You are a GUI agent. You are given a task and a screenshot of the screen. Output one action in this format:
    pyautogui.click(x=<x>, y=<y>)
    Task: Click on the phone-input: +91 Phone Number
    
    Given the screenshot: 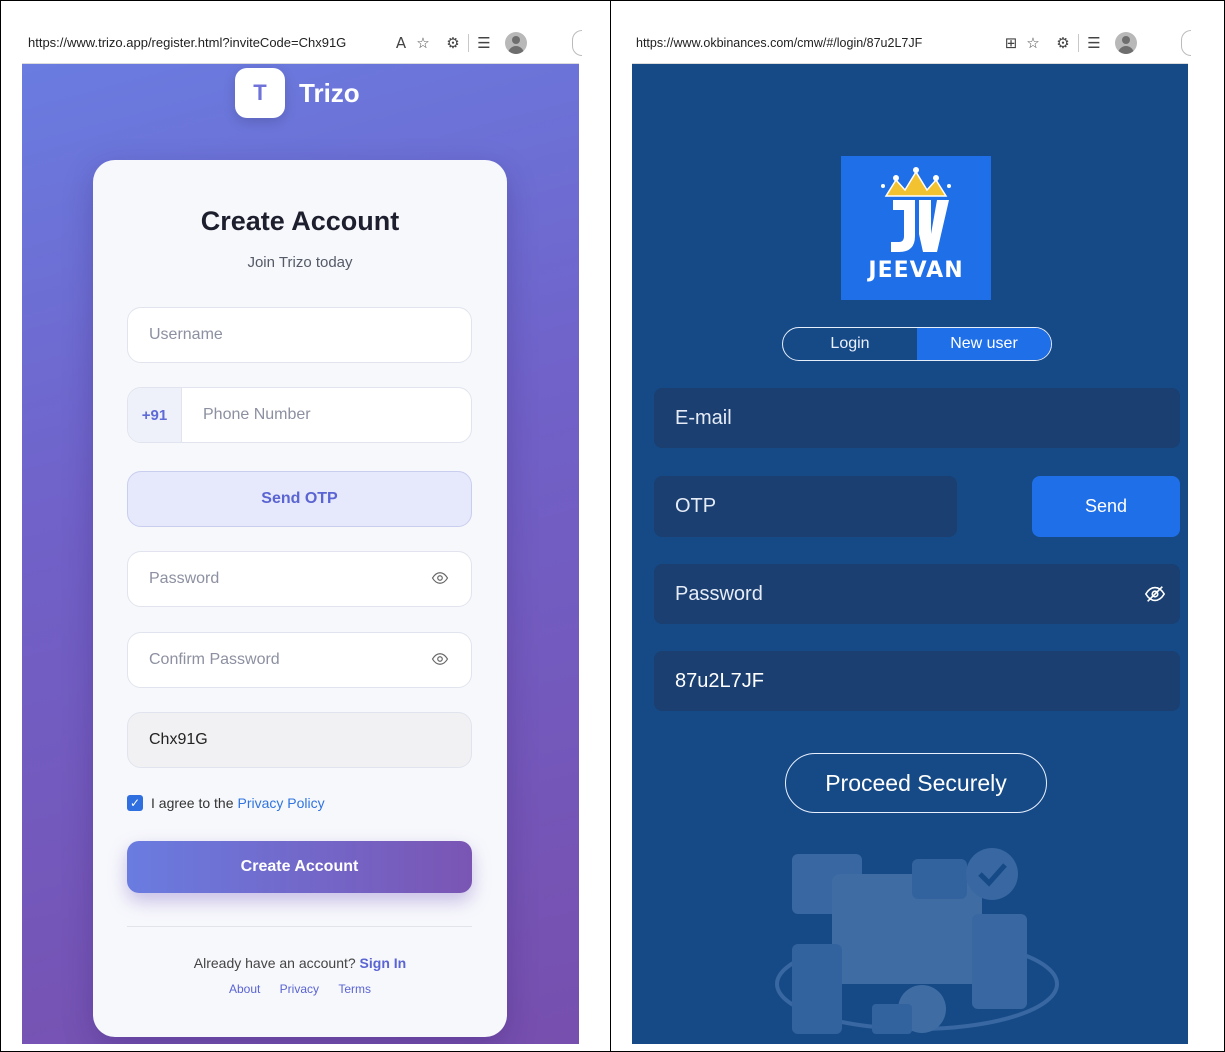 What is the action you would take?
    pyautogui.click(x=299, y=415)
    